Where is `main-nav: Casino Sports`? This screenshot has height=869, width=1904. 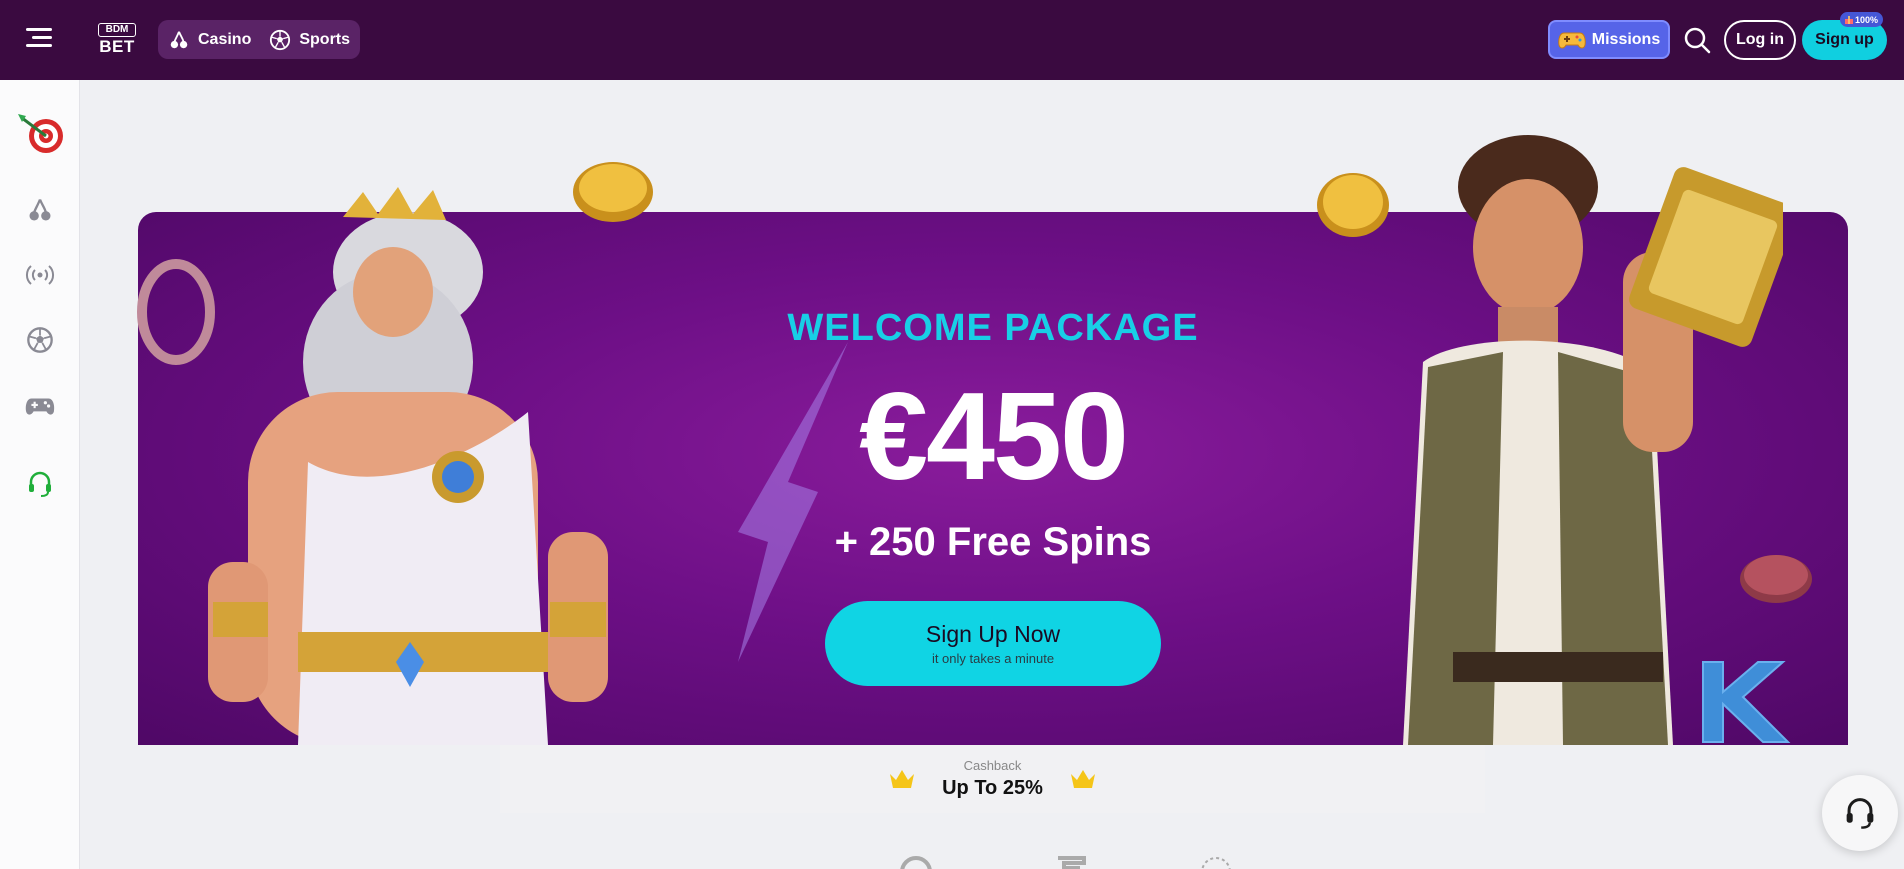
main-nav: Casino Sports is located at coordinates (259, 39).